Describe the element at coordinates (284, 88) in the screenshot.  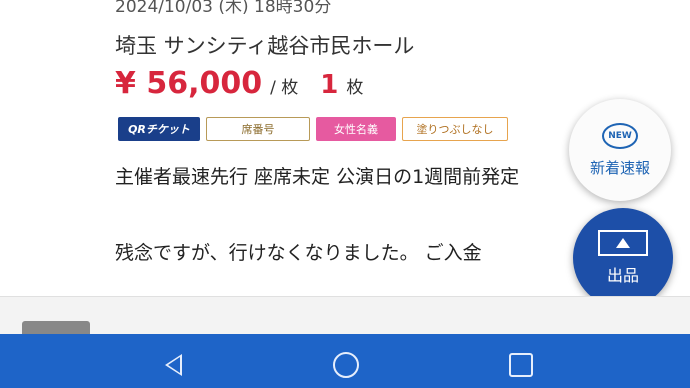
I see `price-per-unit: / 枚` at that location.